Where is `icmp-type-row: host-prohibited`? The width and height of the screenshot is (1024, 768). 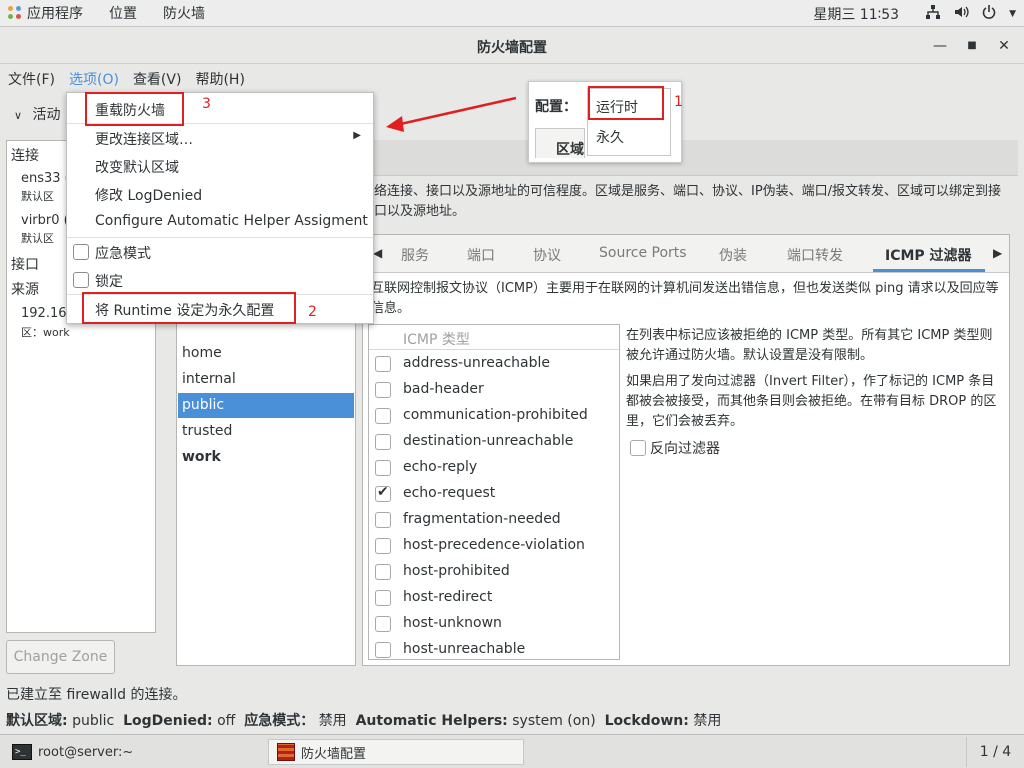
icmp-type-row: host-prohibited is located at coordinates (494, 573).